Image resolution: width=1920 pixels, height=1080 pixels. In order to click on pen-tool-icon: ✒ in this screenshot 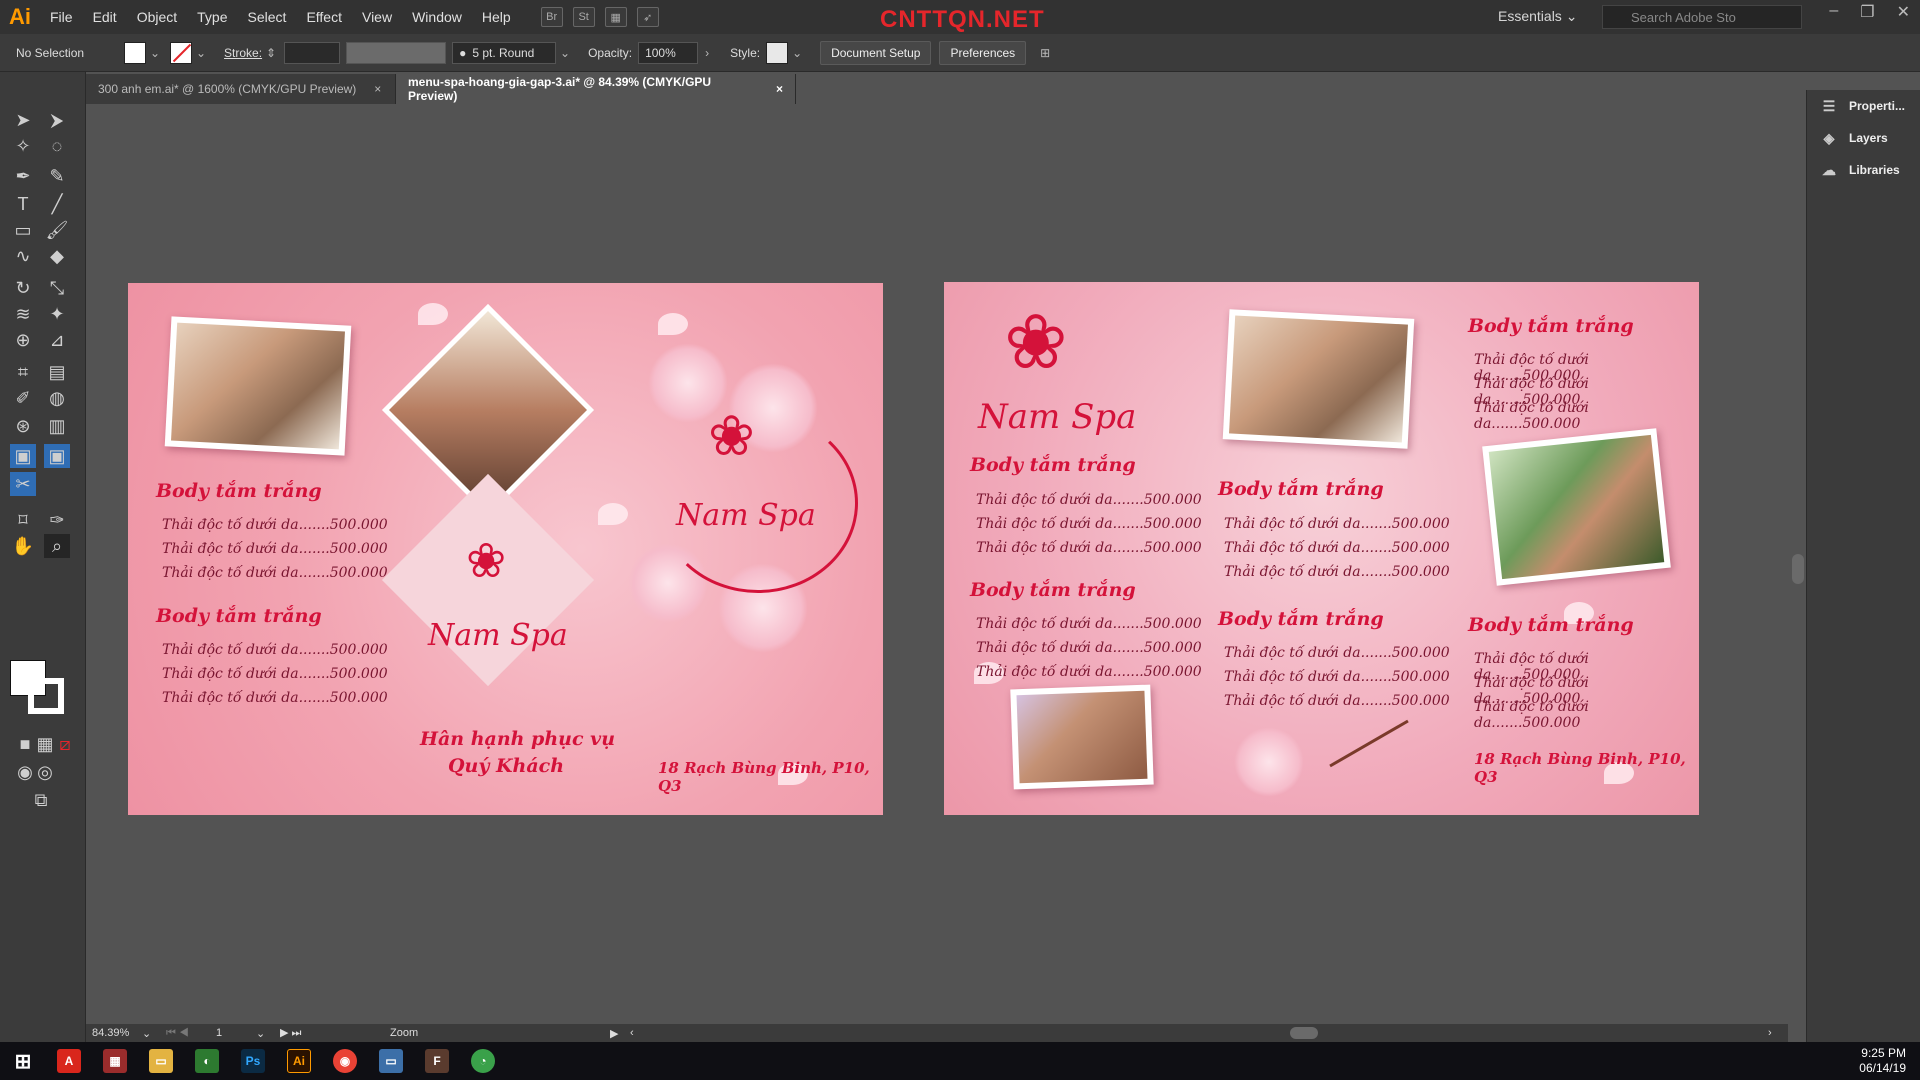, I will do `click(23, 176)`.